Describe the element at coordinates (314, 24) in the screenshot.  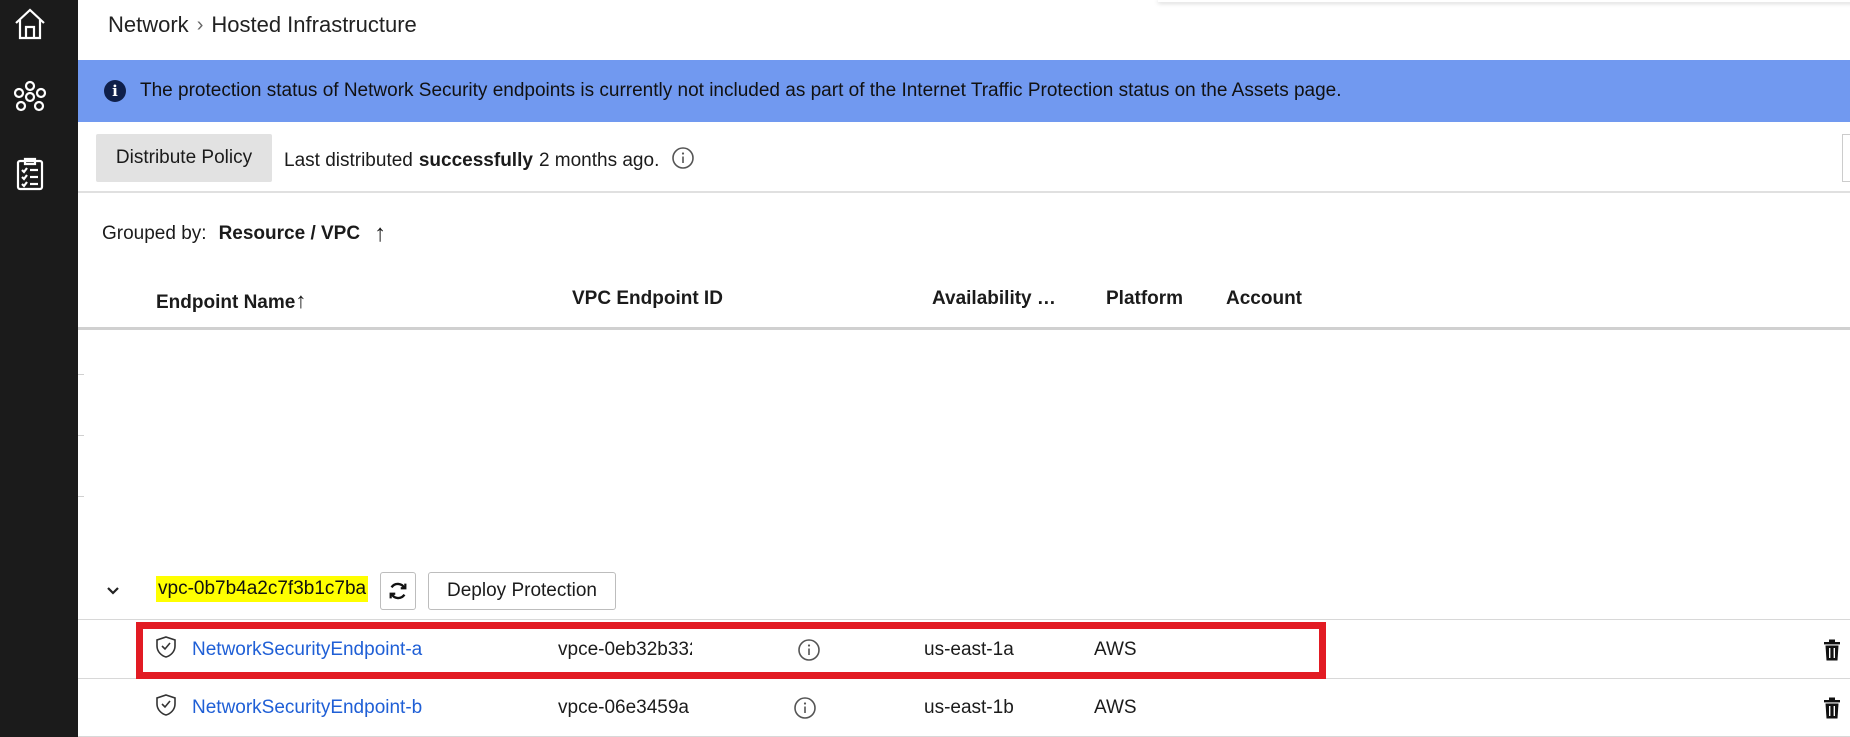
I see `breadcrumb-hosted-infrastructure: Hosted Infrastructure` at that location.